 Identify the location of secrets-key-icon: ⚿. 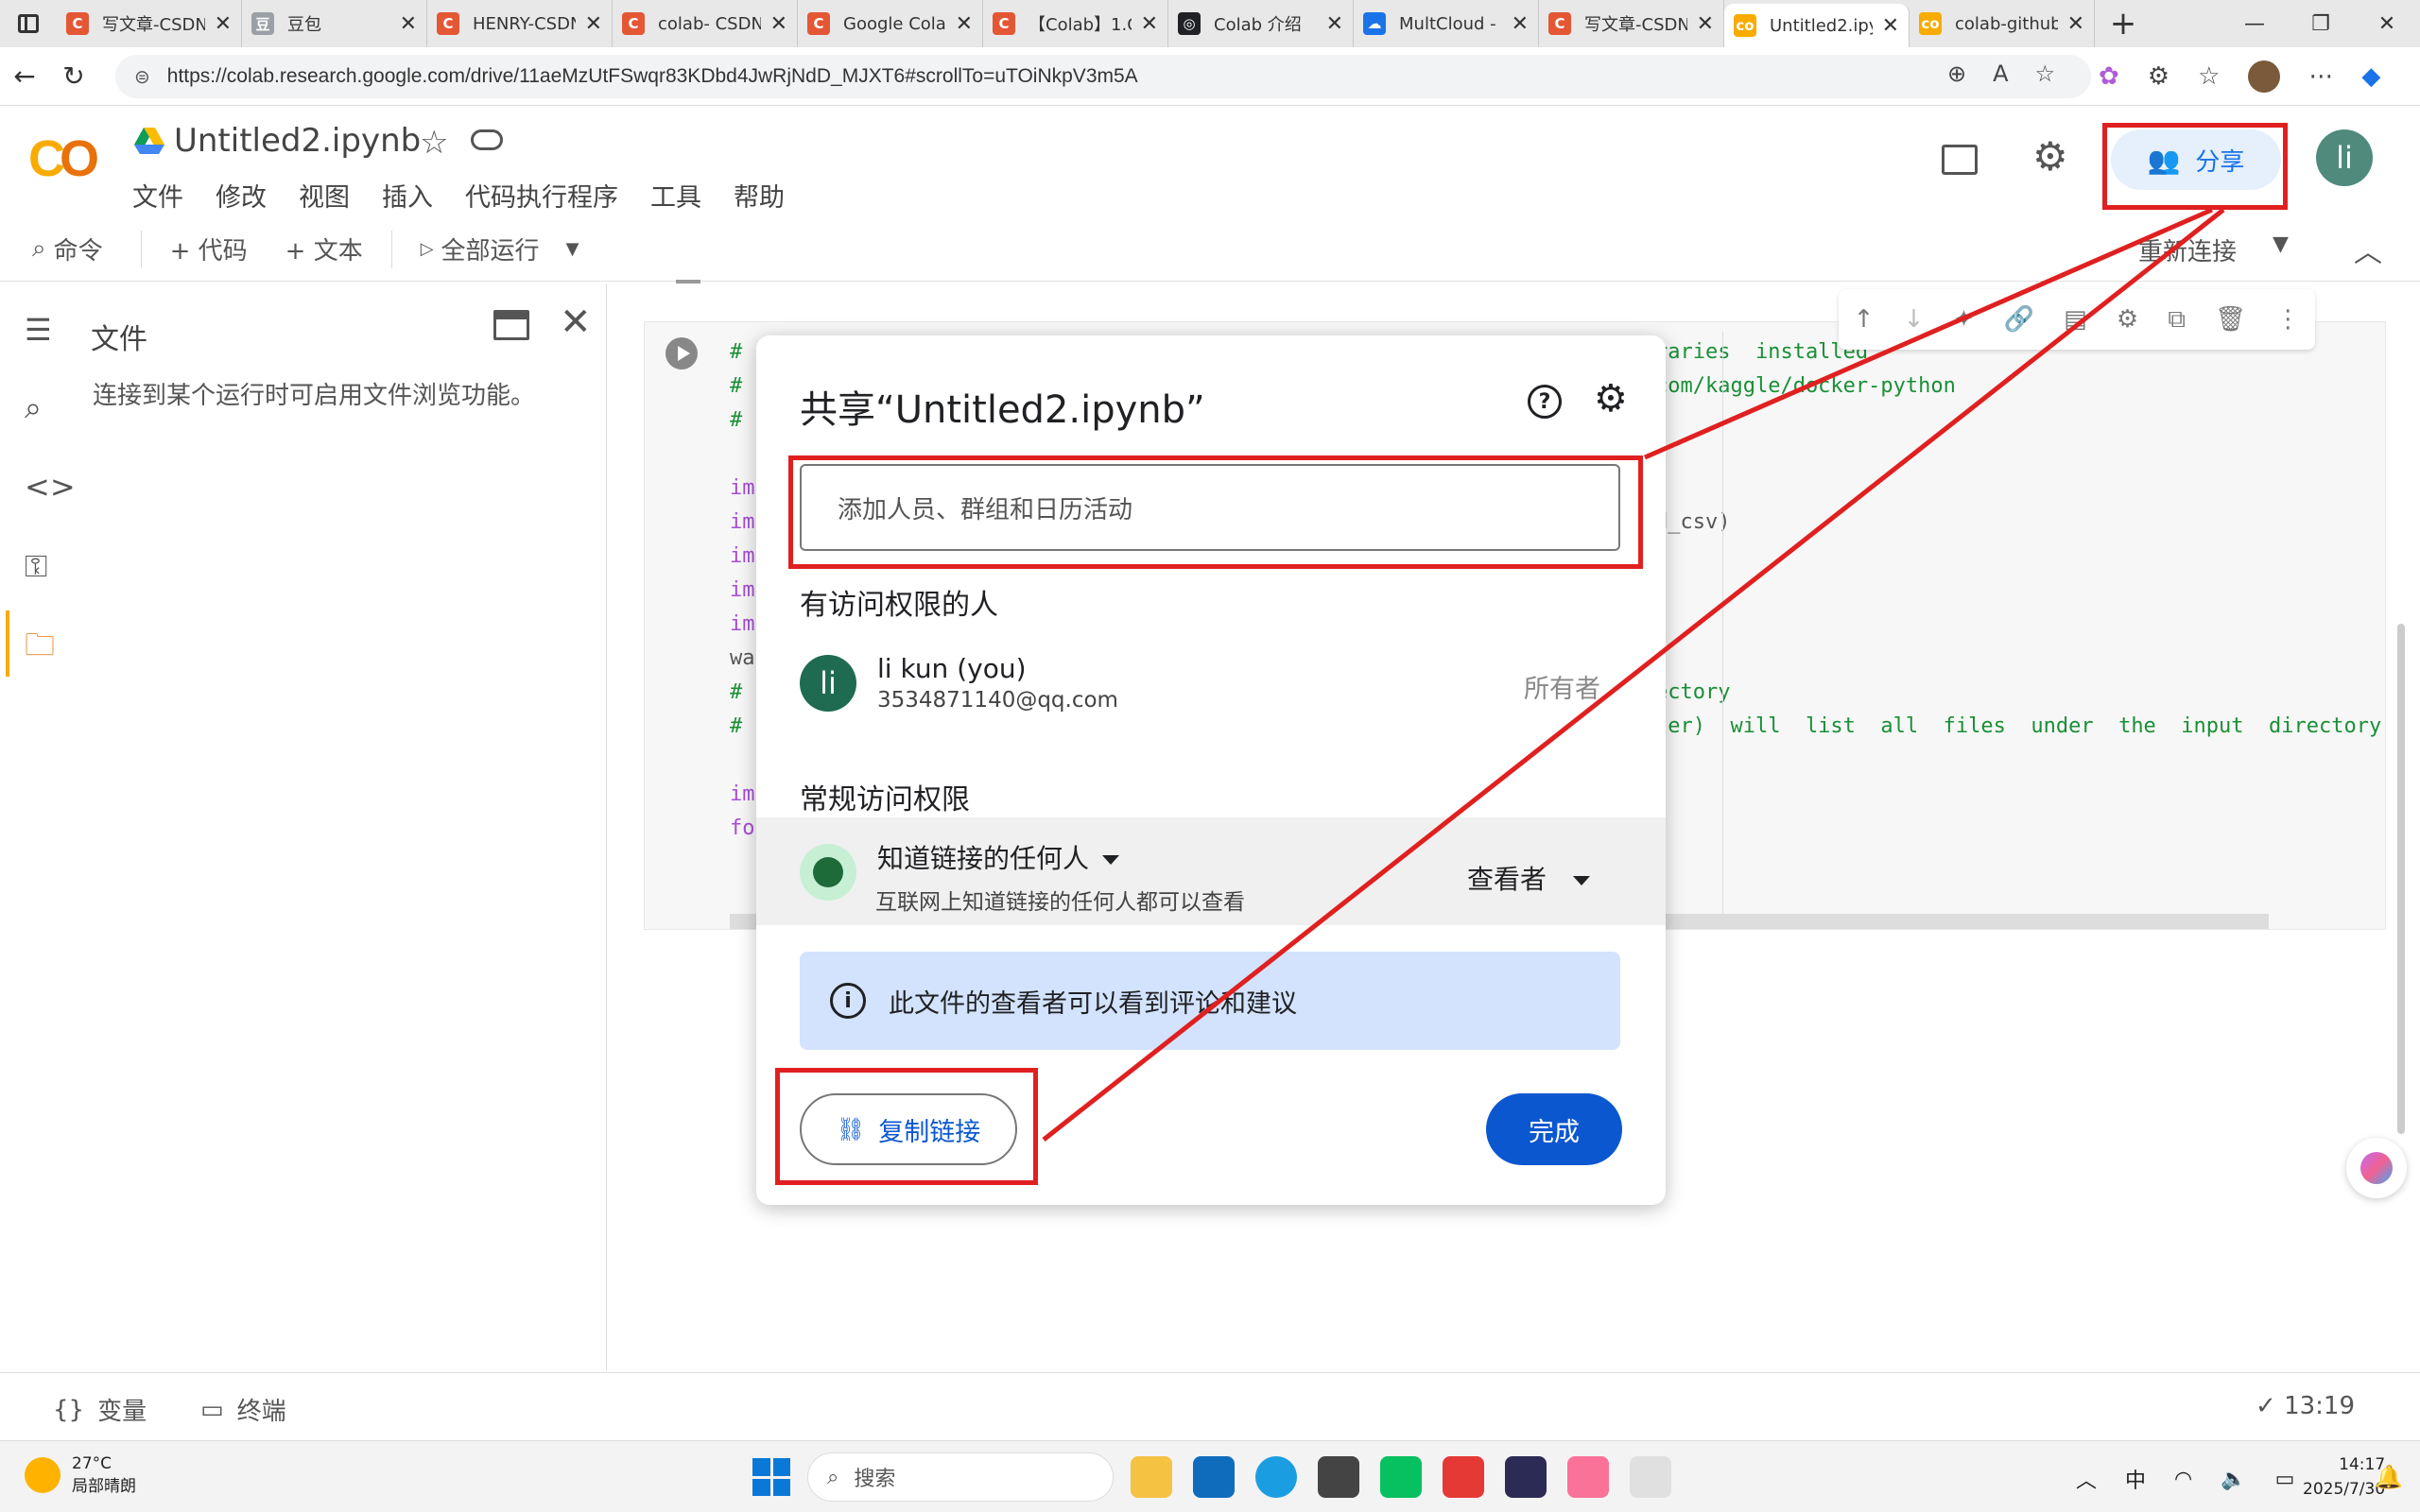
(36, 566).